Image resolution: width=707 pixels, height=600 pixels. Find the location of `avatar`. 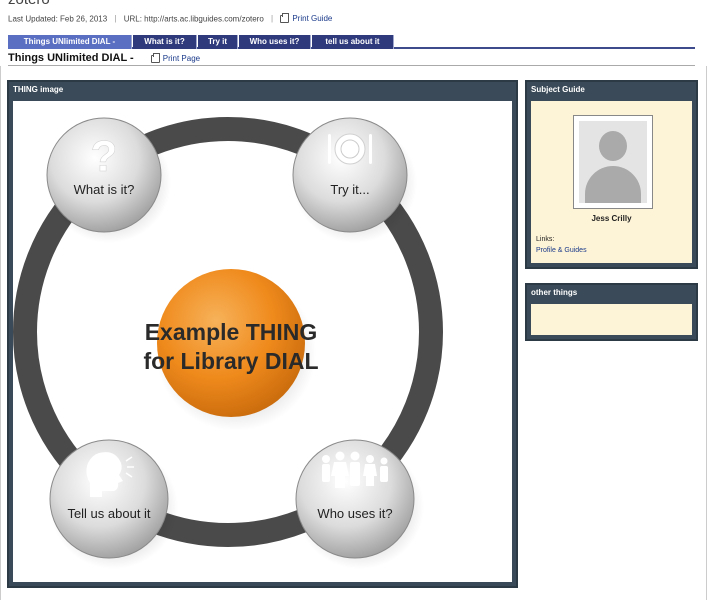

avatar is located at coordinates (613, 162).